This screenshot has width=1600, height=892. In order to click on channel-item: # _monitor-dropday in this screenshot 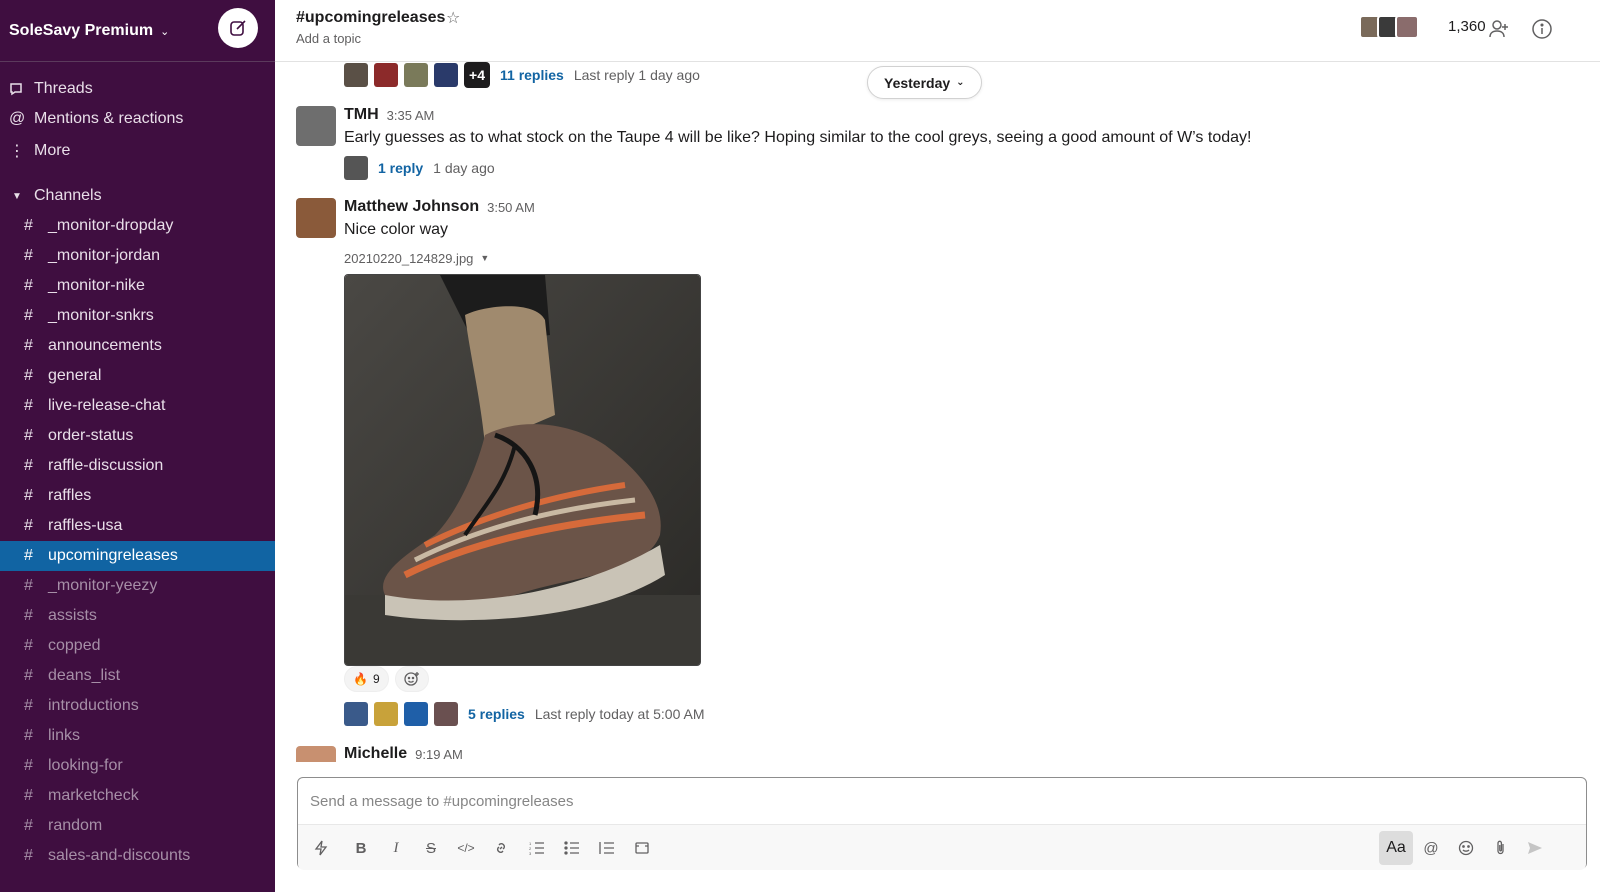, I will do `click(137, 226)`.